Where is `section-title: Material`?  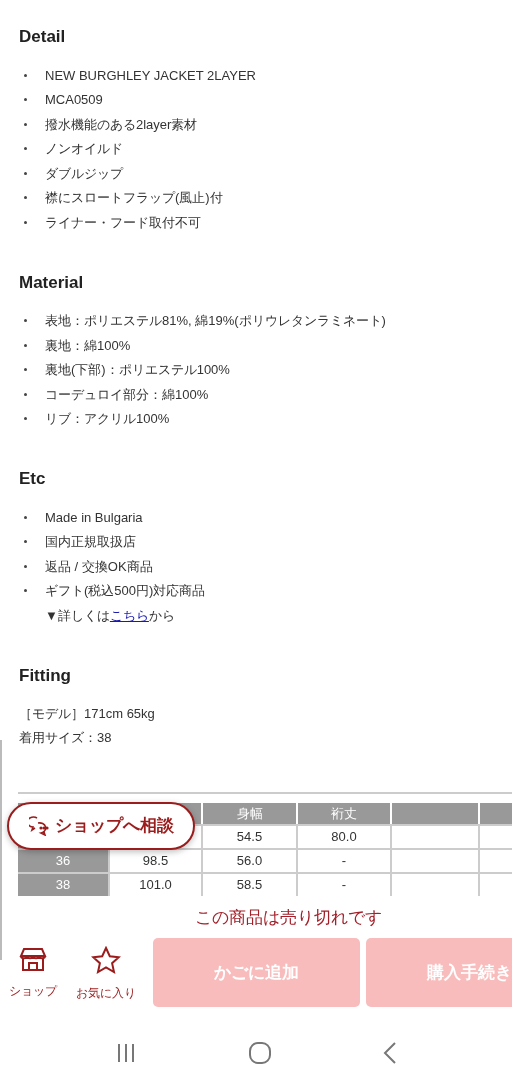 section-title: Material is located at coordinates (51, 282).